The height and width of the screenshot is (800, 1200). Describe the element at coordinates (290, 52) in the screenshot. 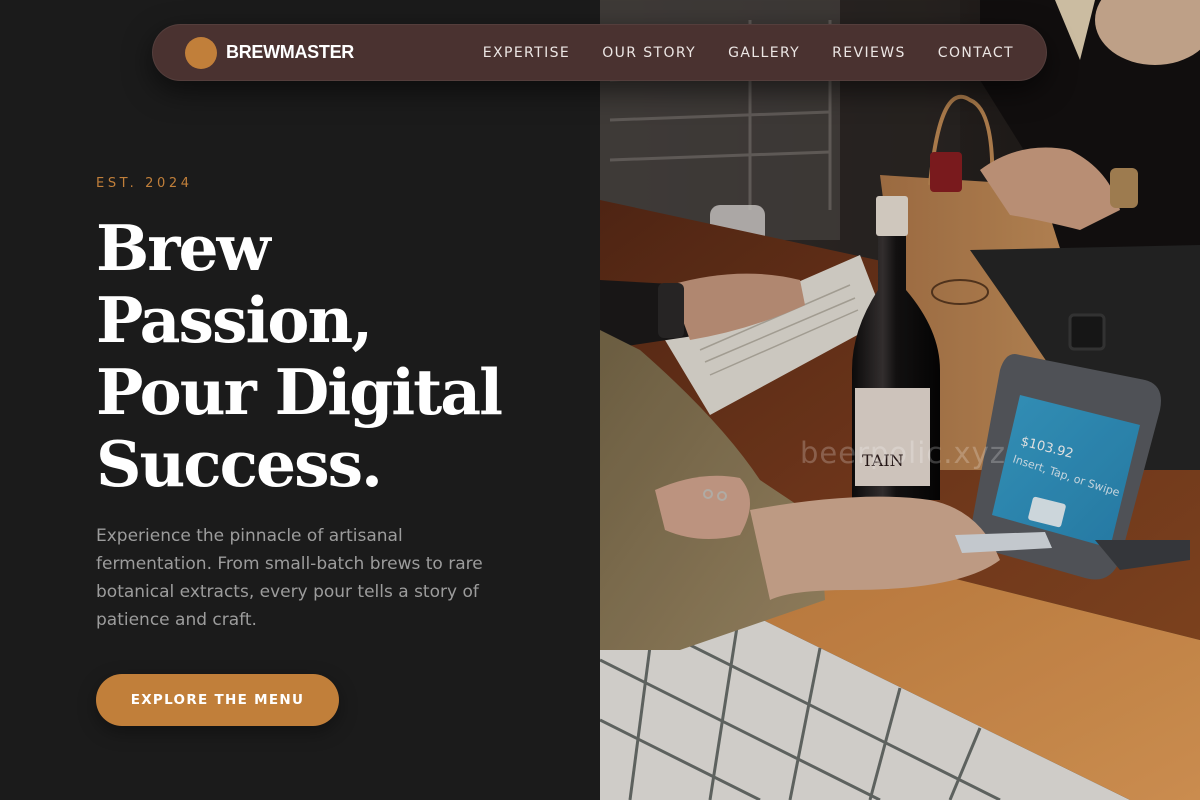

I see `brand-name: BREWMASTER` at that location.